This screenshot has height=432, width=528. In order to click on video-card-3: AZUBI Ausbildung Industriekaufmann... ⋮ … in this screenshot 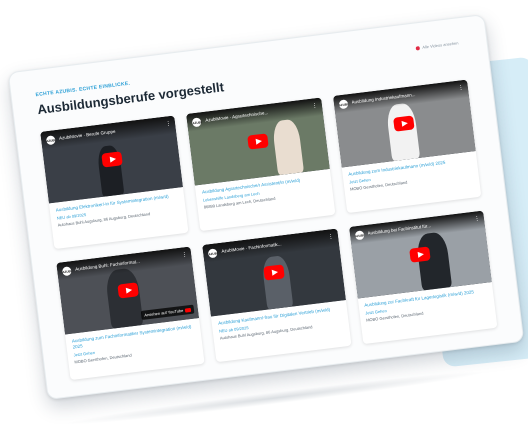, I will do `click(407, 146)`.